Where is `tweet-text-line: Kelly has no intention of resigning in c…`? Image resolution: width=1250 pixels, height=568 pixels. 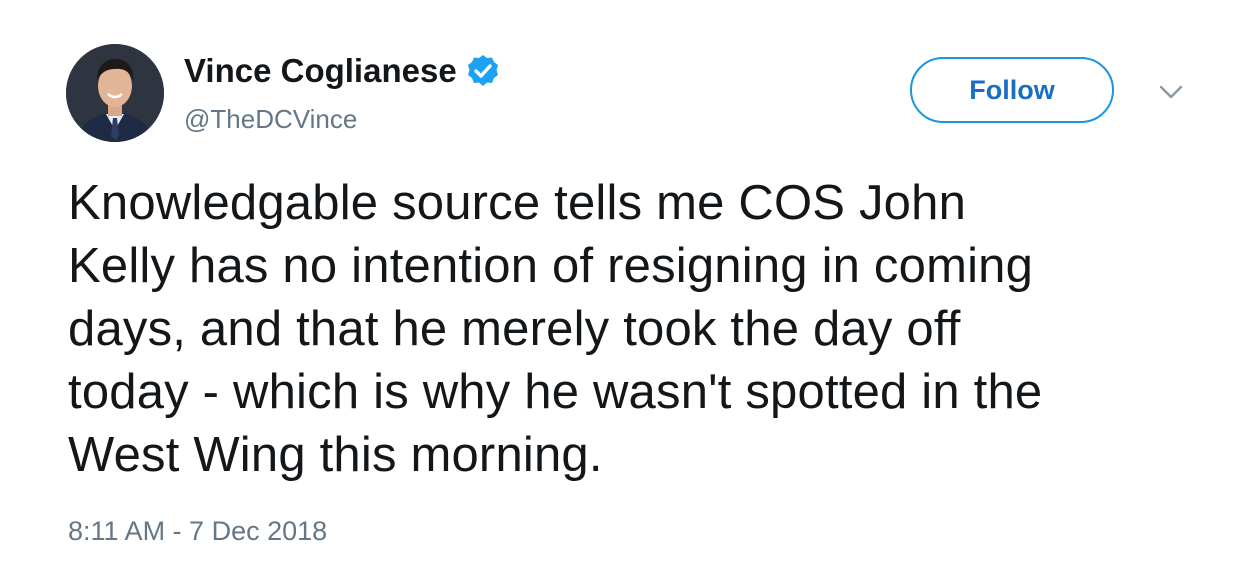 tweet-text-line: Kelly has no intention of resigning in c… is located at coordinates (551, 266).